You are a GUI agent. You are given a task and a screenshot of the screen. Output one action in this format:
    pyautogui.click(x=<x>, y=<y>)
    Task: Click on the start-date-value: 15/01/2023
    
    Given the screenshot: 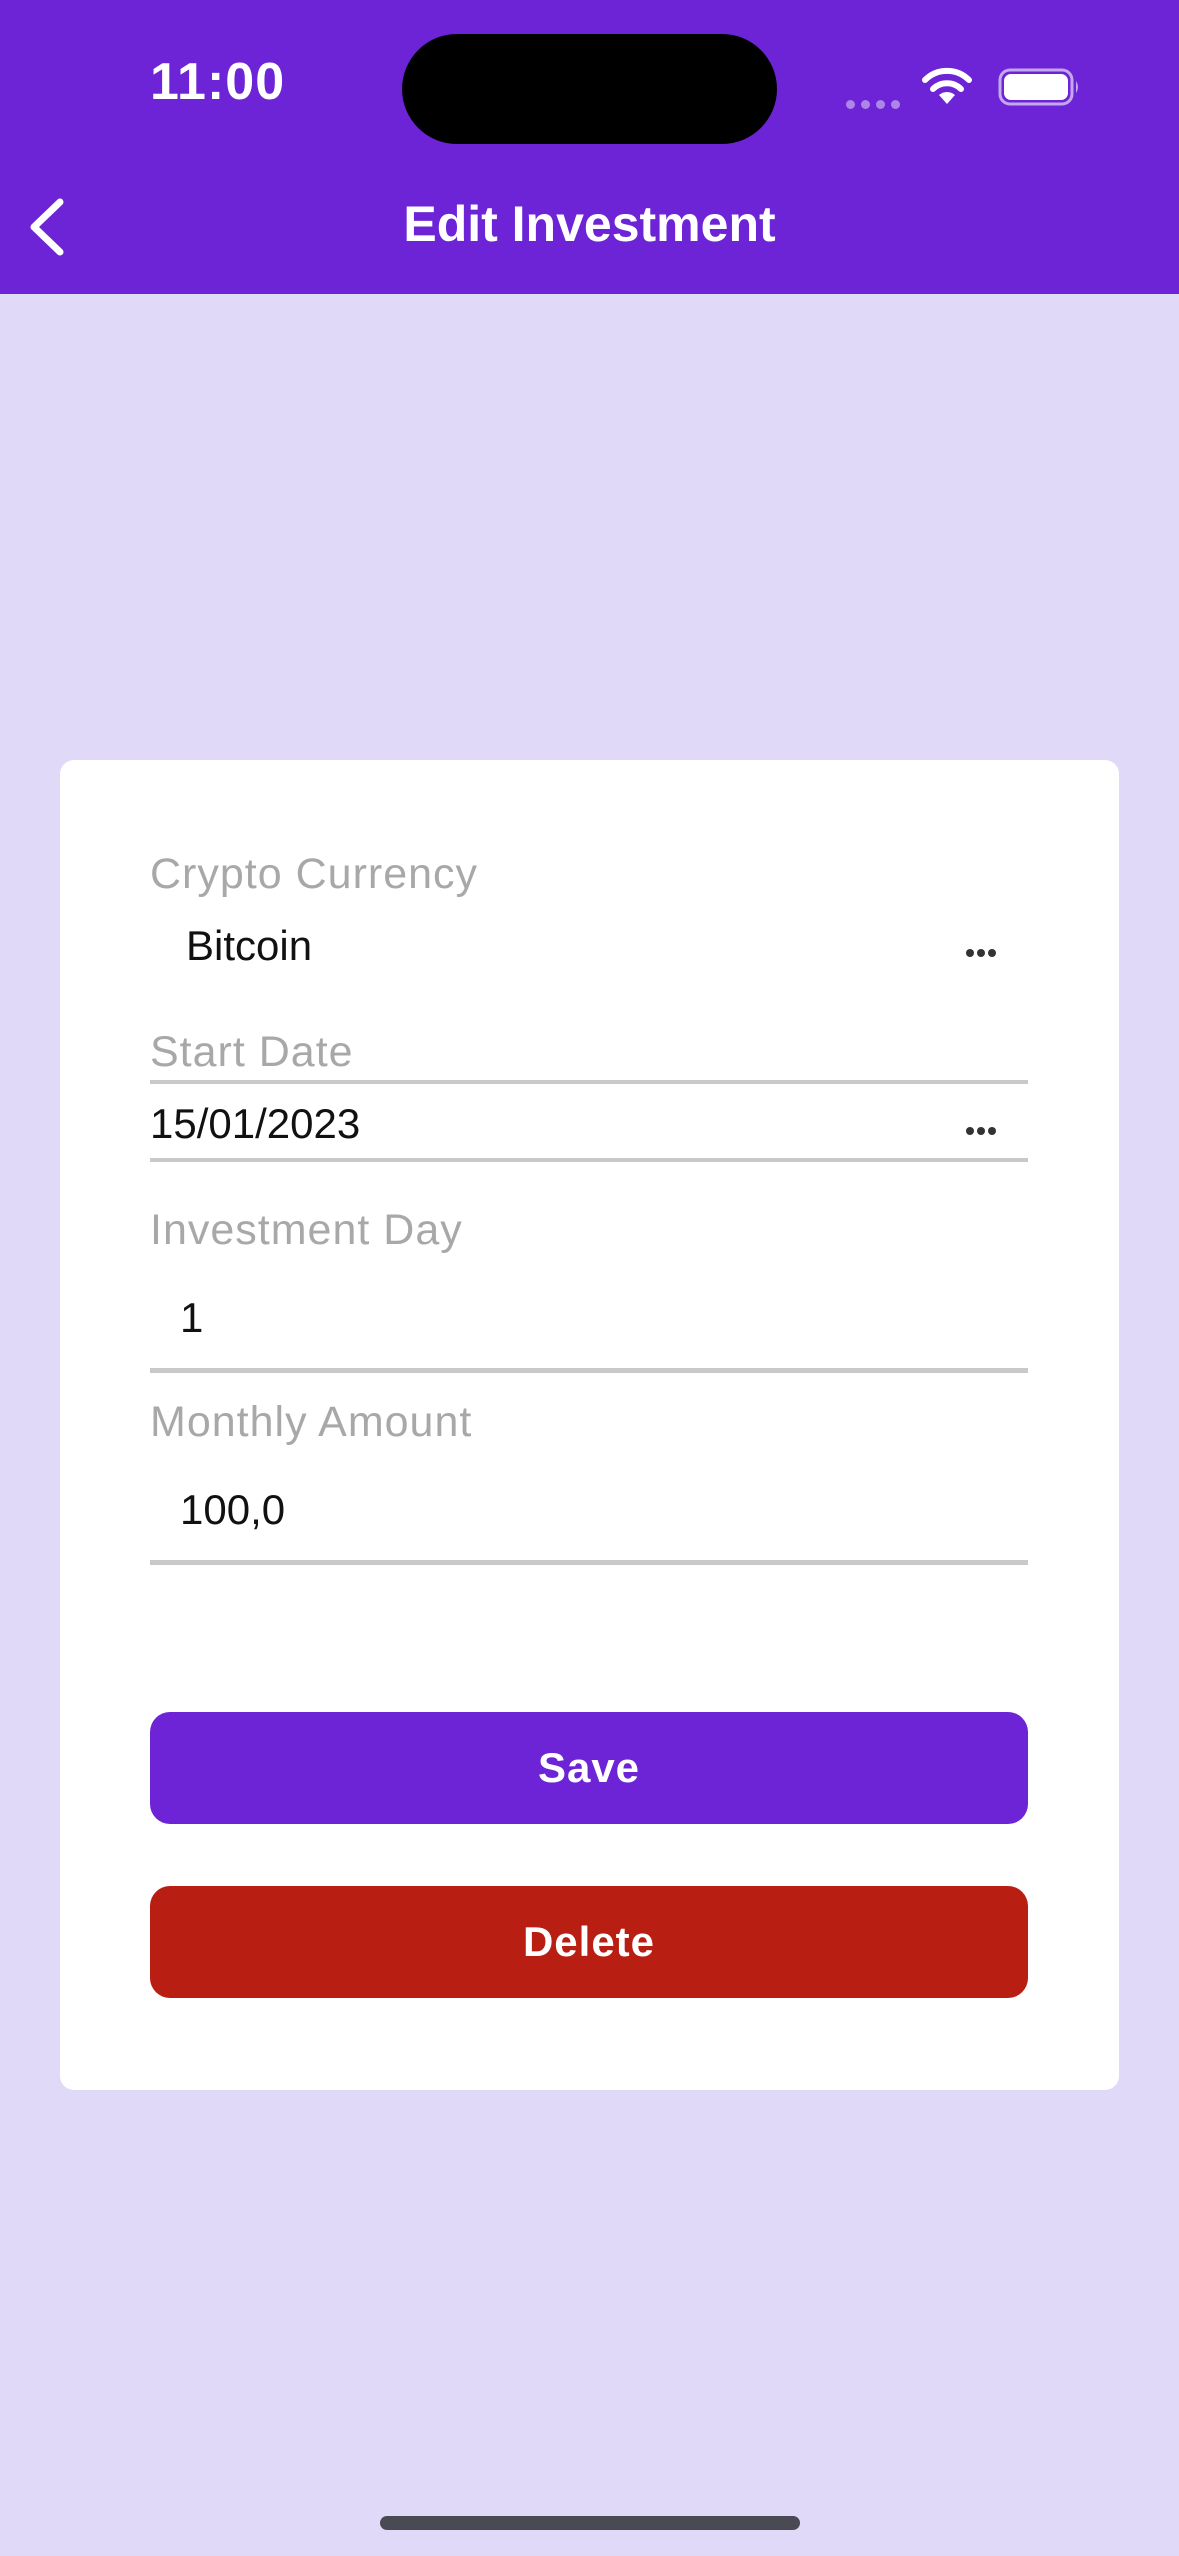 What is the action you would take?
    pyautogui.click(x=255, y=1123)
    